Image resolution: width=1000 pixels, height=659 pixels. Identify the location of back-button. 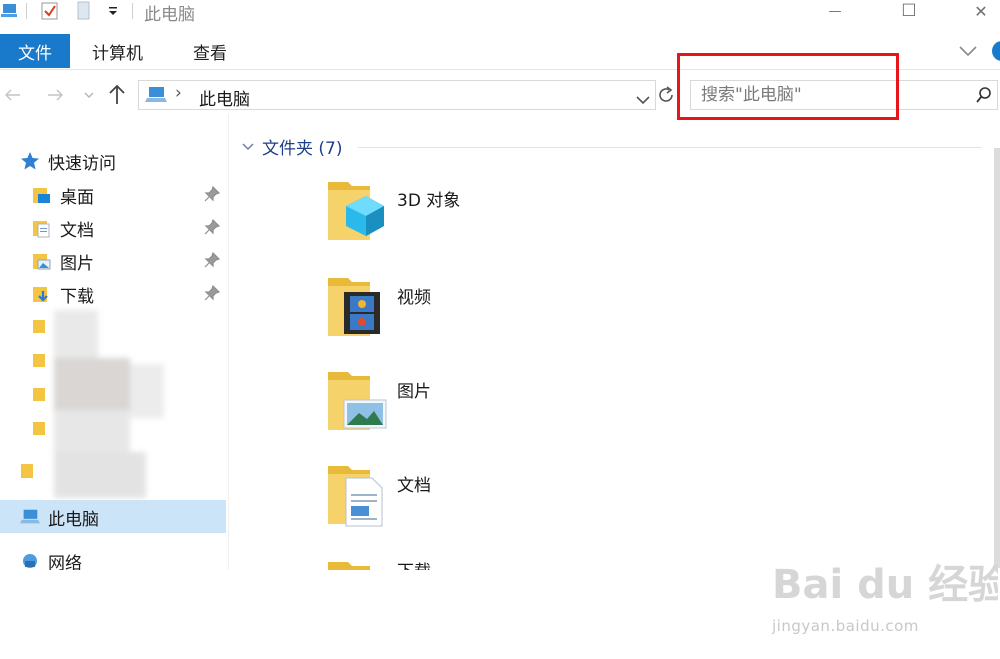
(13, 95).